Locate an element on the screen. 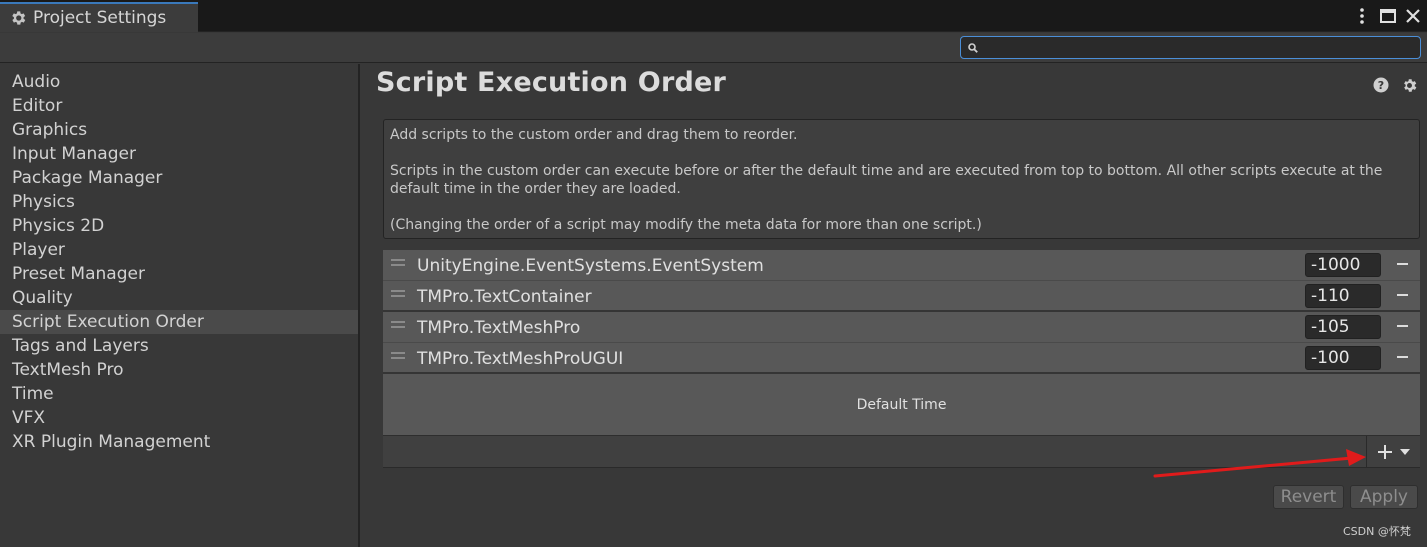  script-name: TMPro.TextContainer is located at coordinates (504, 297).